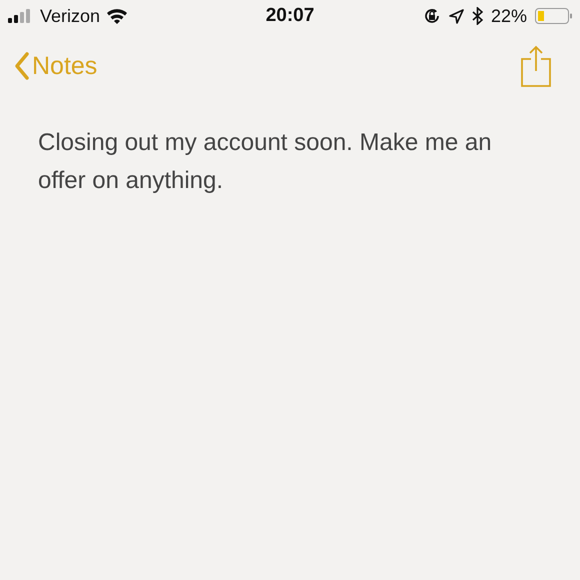  Describe the element at coordinates (56, 66) in the screenshot. I see `back-button: Notes` at that location.